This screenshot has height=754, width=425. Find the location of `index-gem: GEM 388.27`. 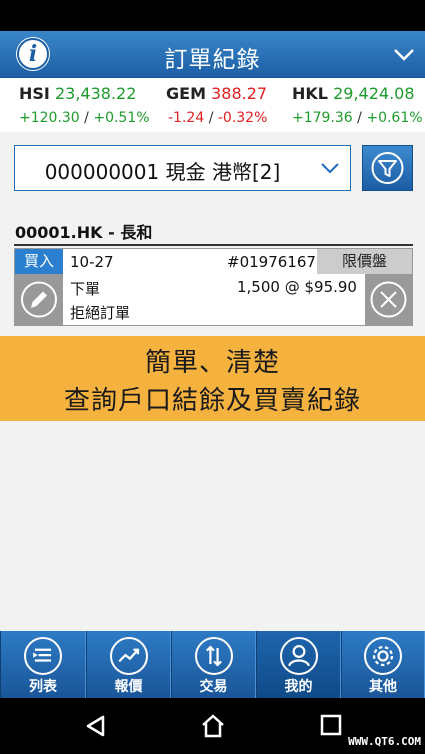

index-gem: GEM 388.27 is located at coordinates (217, 93).